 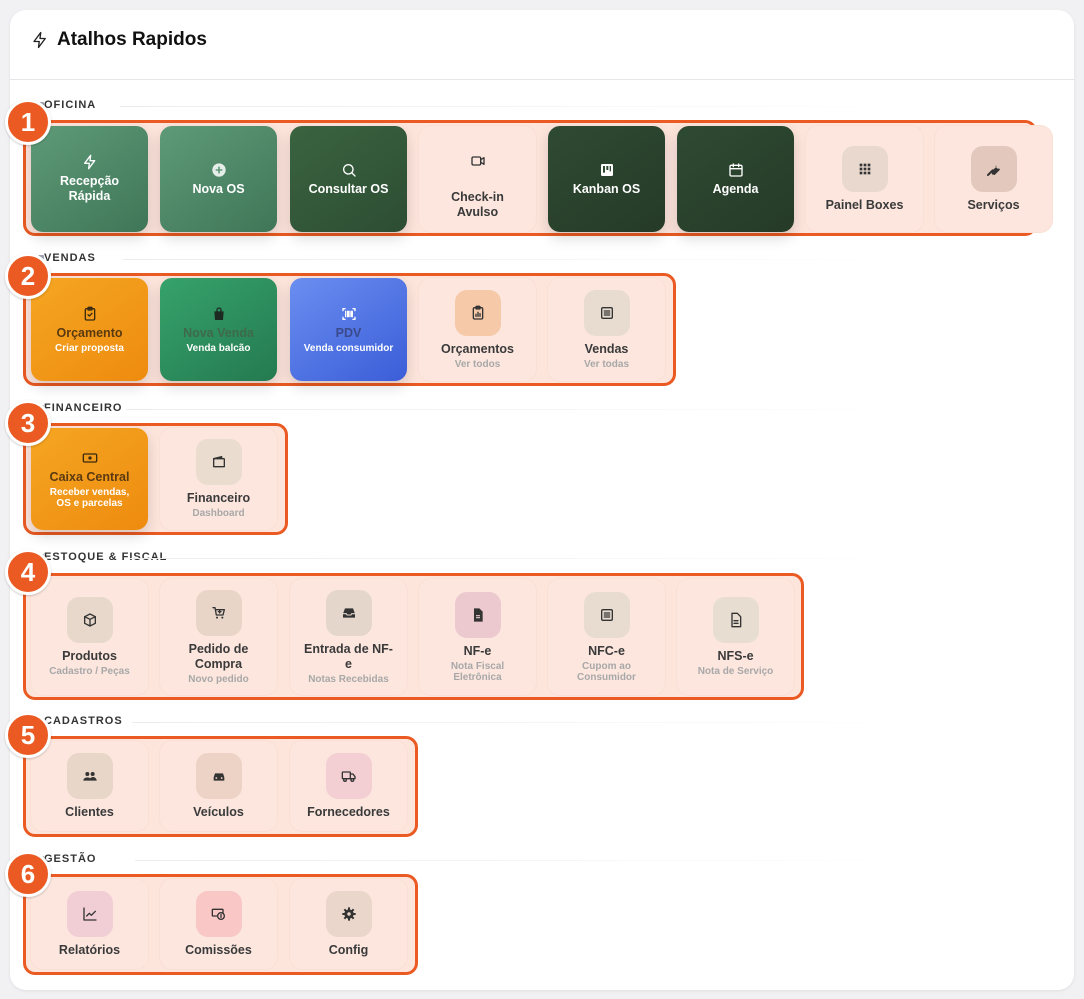 I want to click on shortcut-fornecedores-button: Fornecedores, so click(x=348, y=786).